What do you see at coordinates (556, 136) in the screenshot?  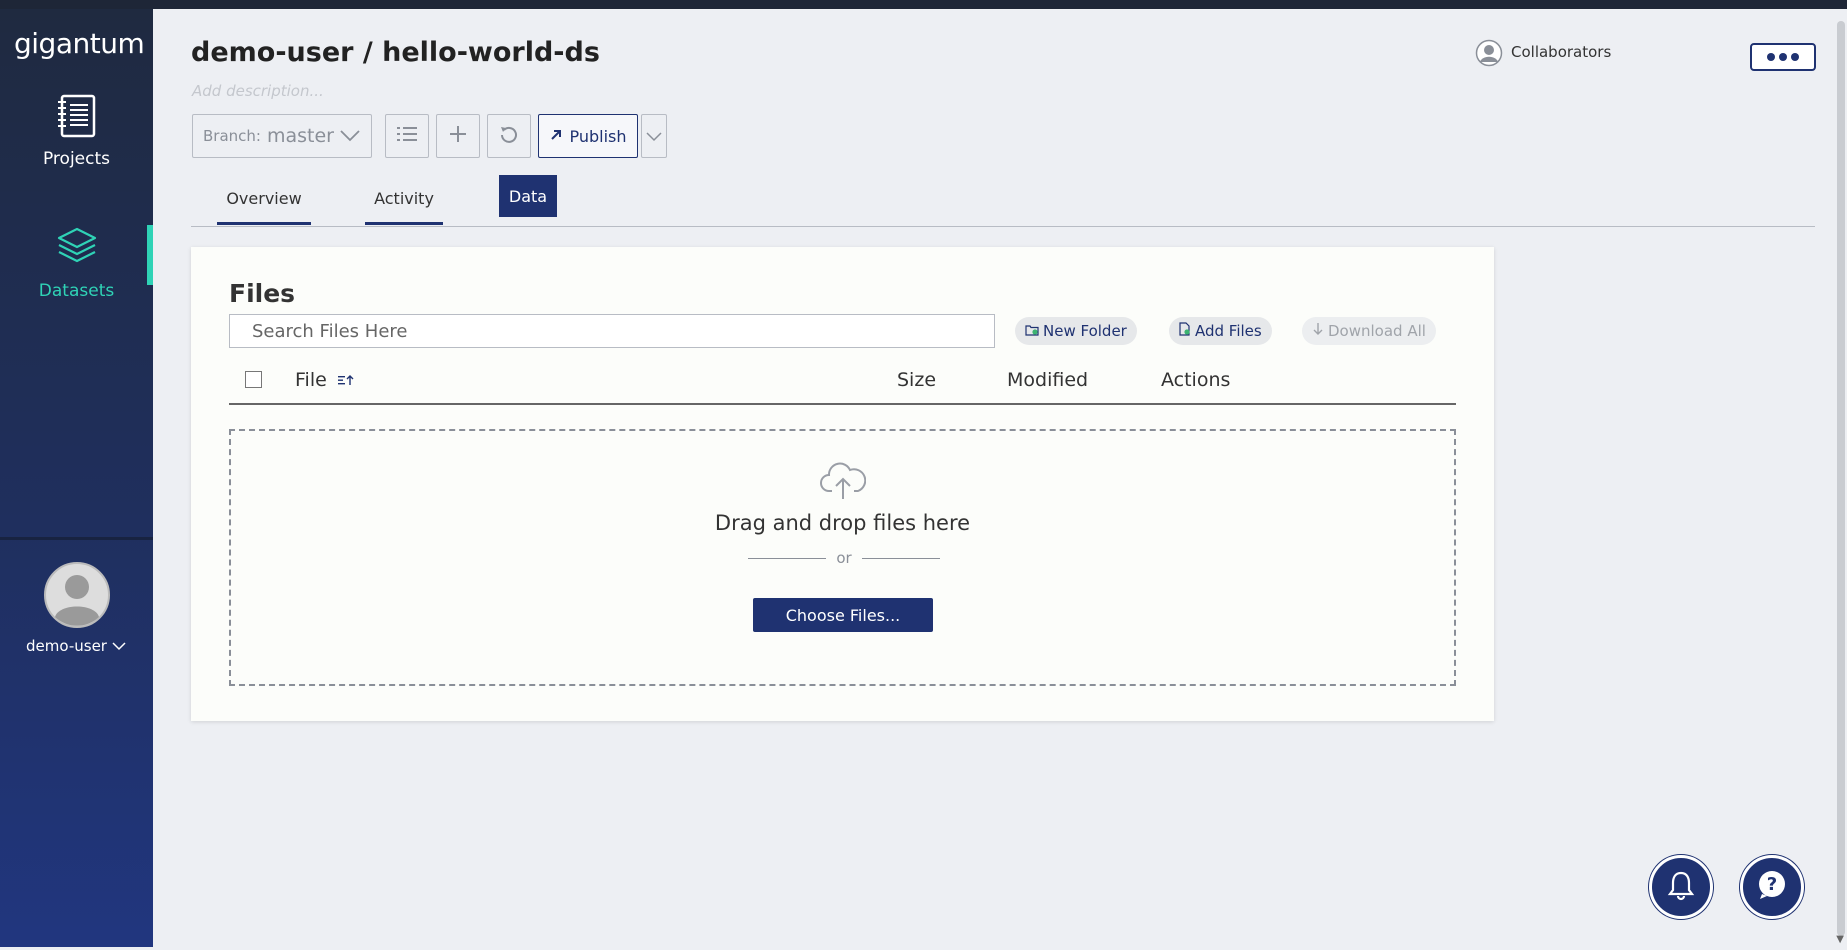 I see `arrow-up-right-icon` at bounding box center [556, 136].